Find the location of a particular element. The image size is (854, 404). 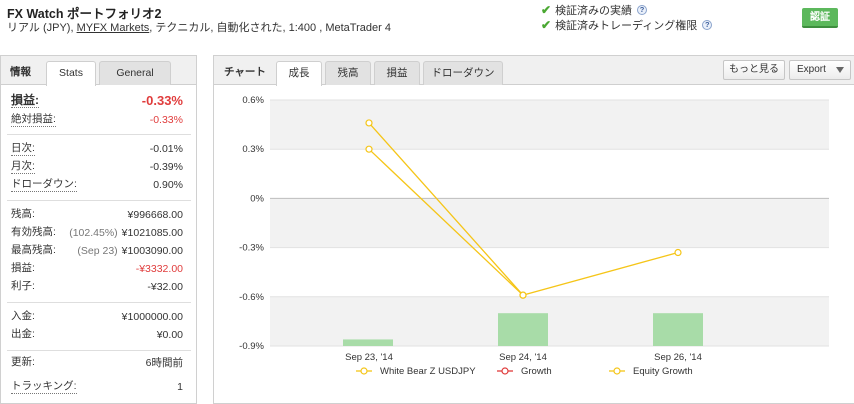

stat-value-group: (Sep 23) ¥1003090.00 is located at coordinates (130, 251).